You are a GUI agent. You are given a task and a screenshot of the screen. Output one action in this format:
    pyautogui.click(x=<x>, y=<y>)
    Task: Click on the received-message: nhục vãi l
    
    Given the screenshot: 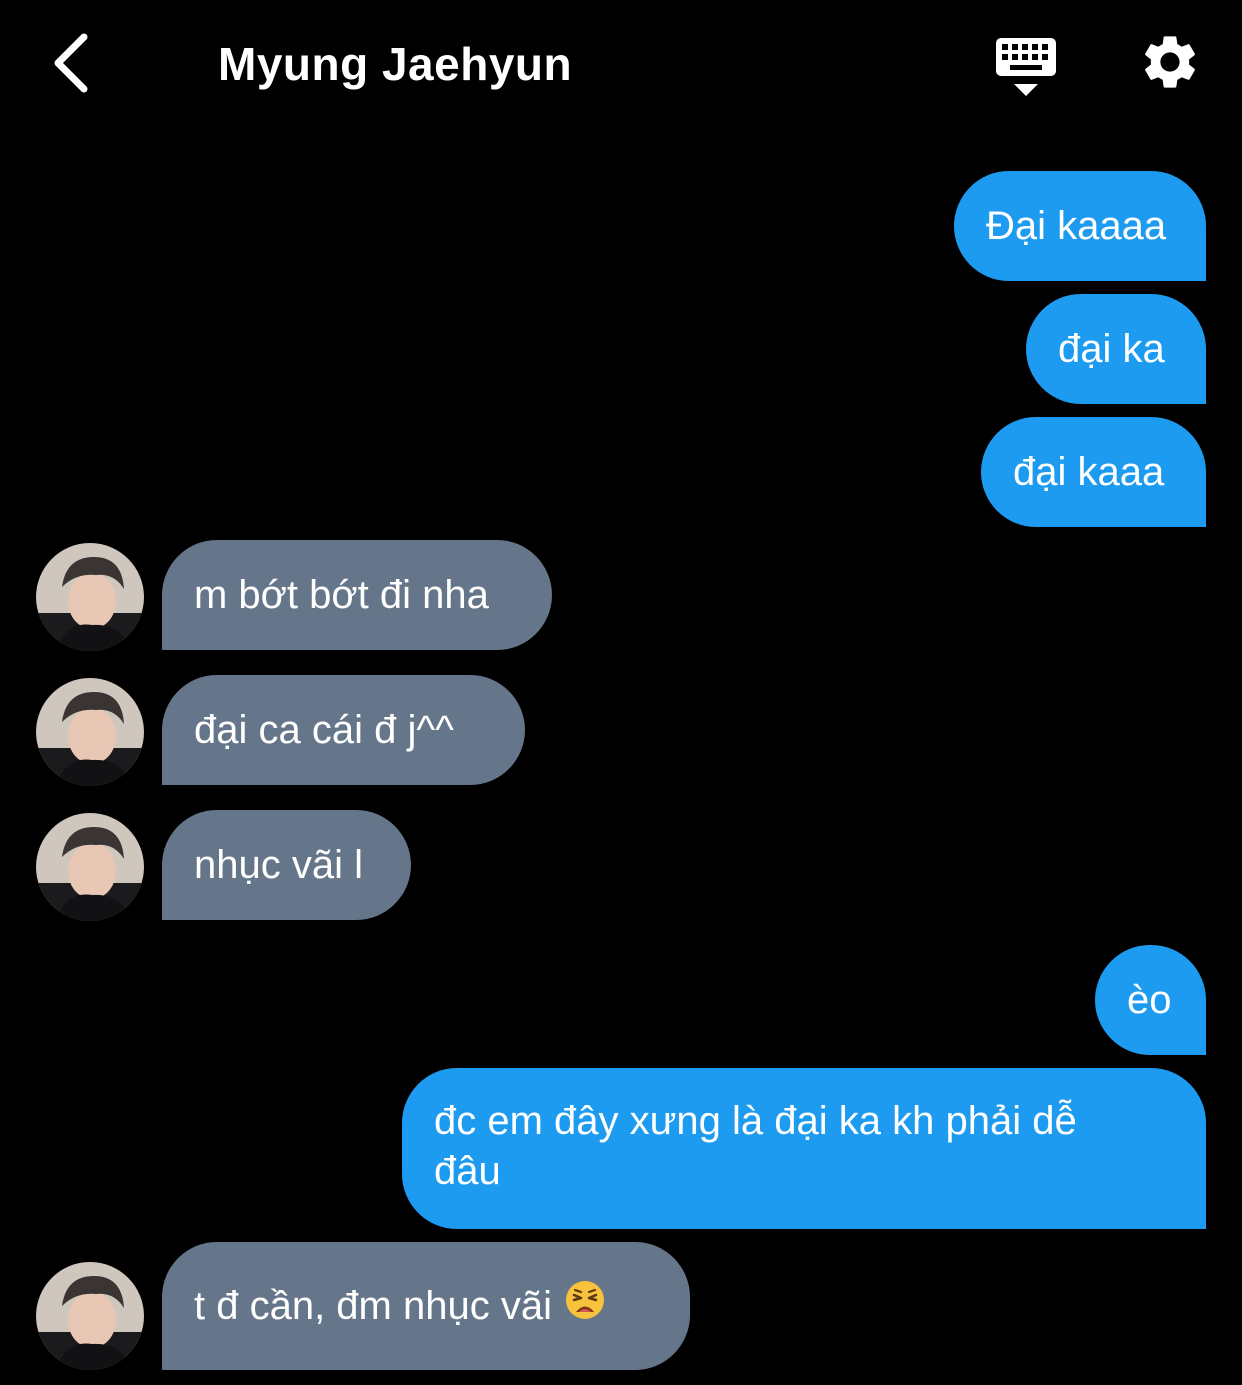 What is the action you would take?
    pyautogui.click(x=286, y=865)
    